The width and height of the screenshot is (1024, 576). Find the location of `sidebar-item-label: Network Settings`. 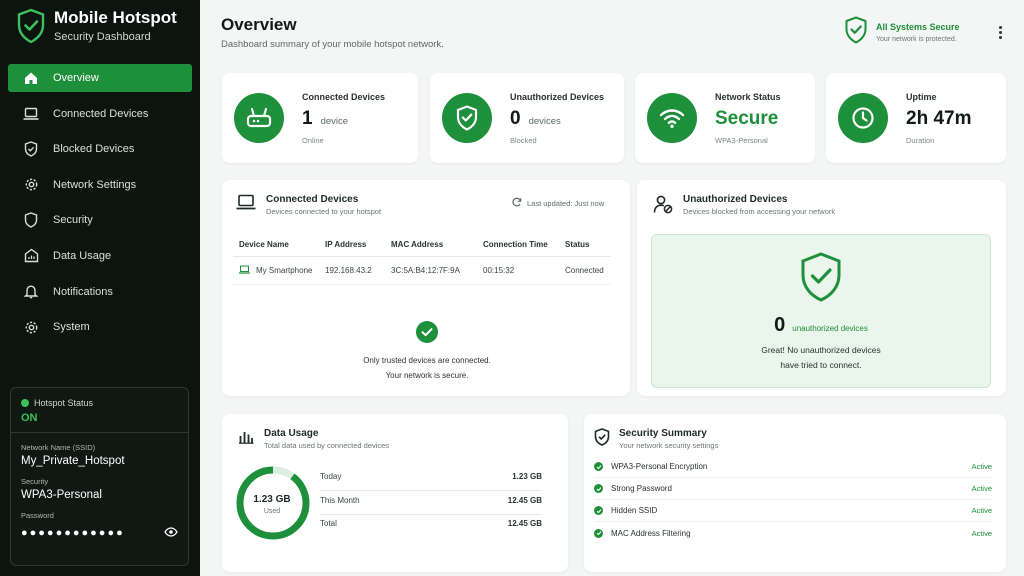

sidebar-item-label: Network Settings is located at coordinates (95, 184).